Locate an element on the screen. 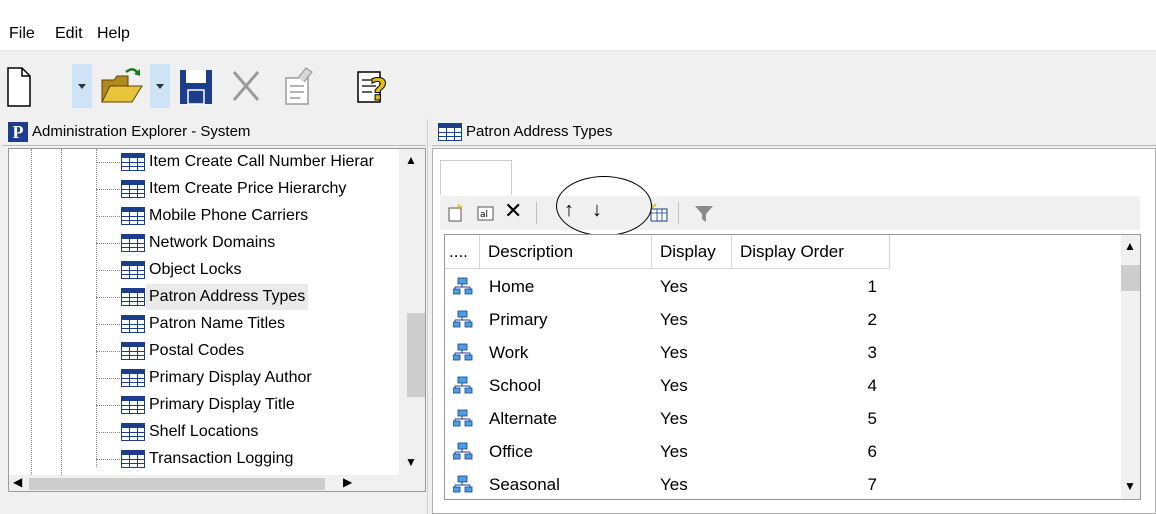 The image size is (1156, 514). new-document-icon is located at coordinates (19, 86).